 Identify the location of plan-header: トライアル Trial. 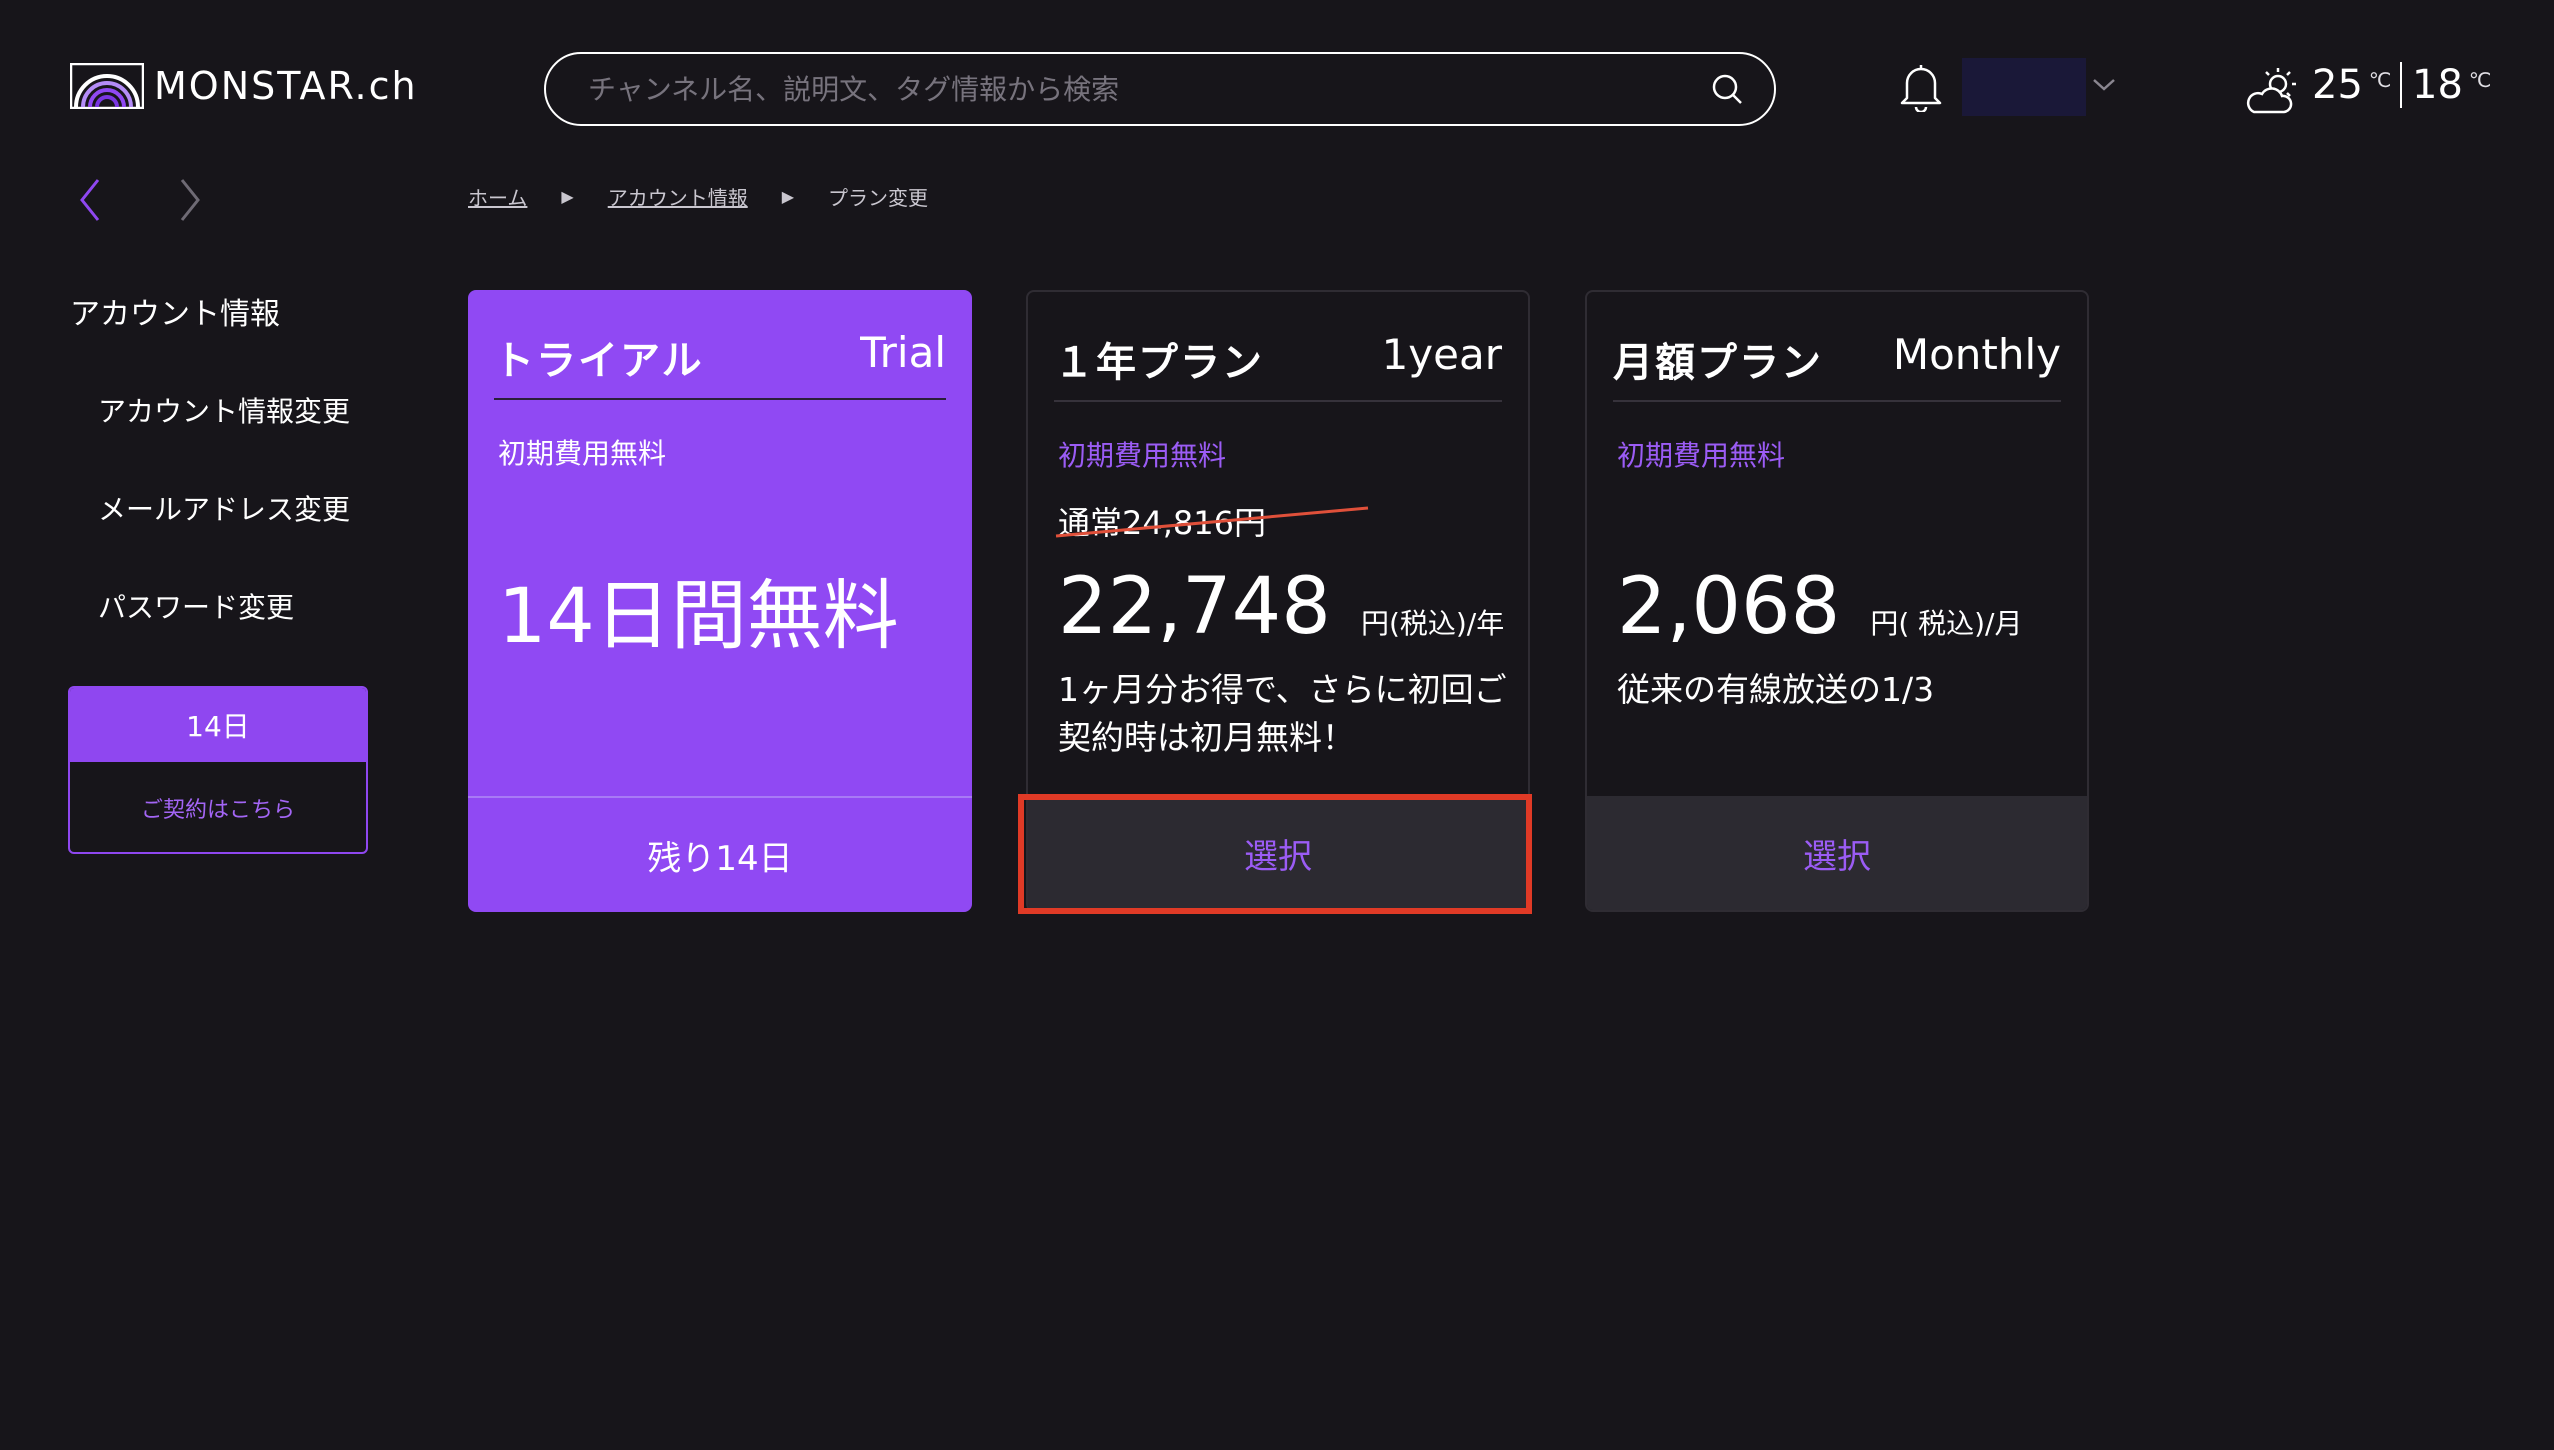
(720, 364).